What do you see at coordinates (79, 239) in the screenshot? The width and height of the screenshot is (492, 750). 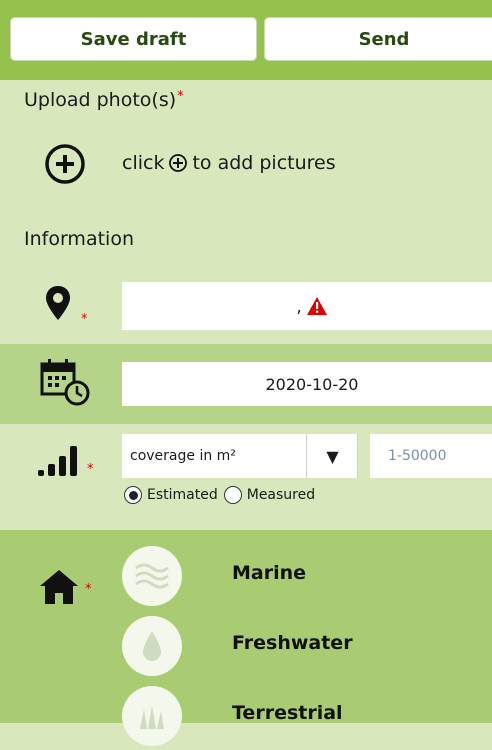 I see `information-section-title: Information` at bounding box center [79, 239].